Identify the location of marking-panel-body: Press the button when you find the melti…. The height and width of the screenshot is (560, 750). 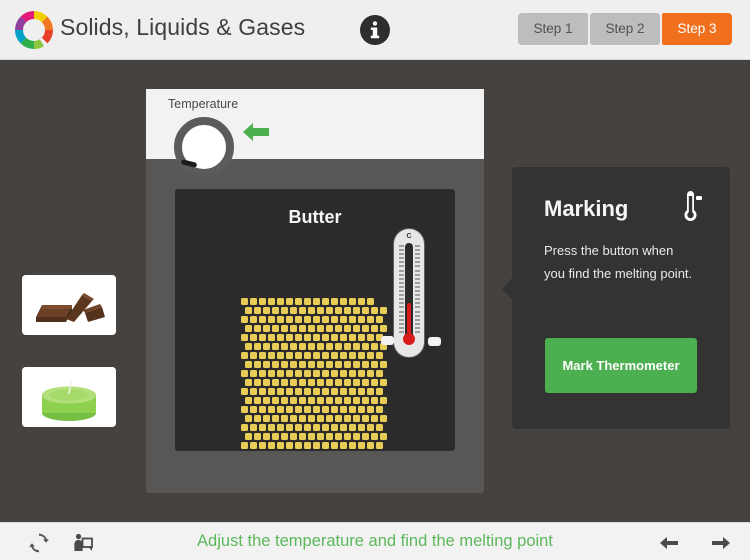
(618, 262).